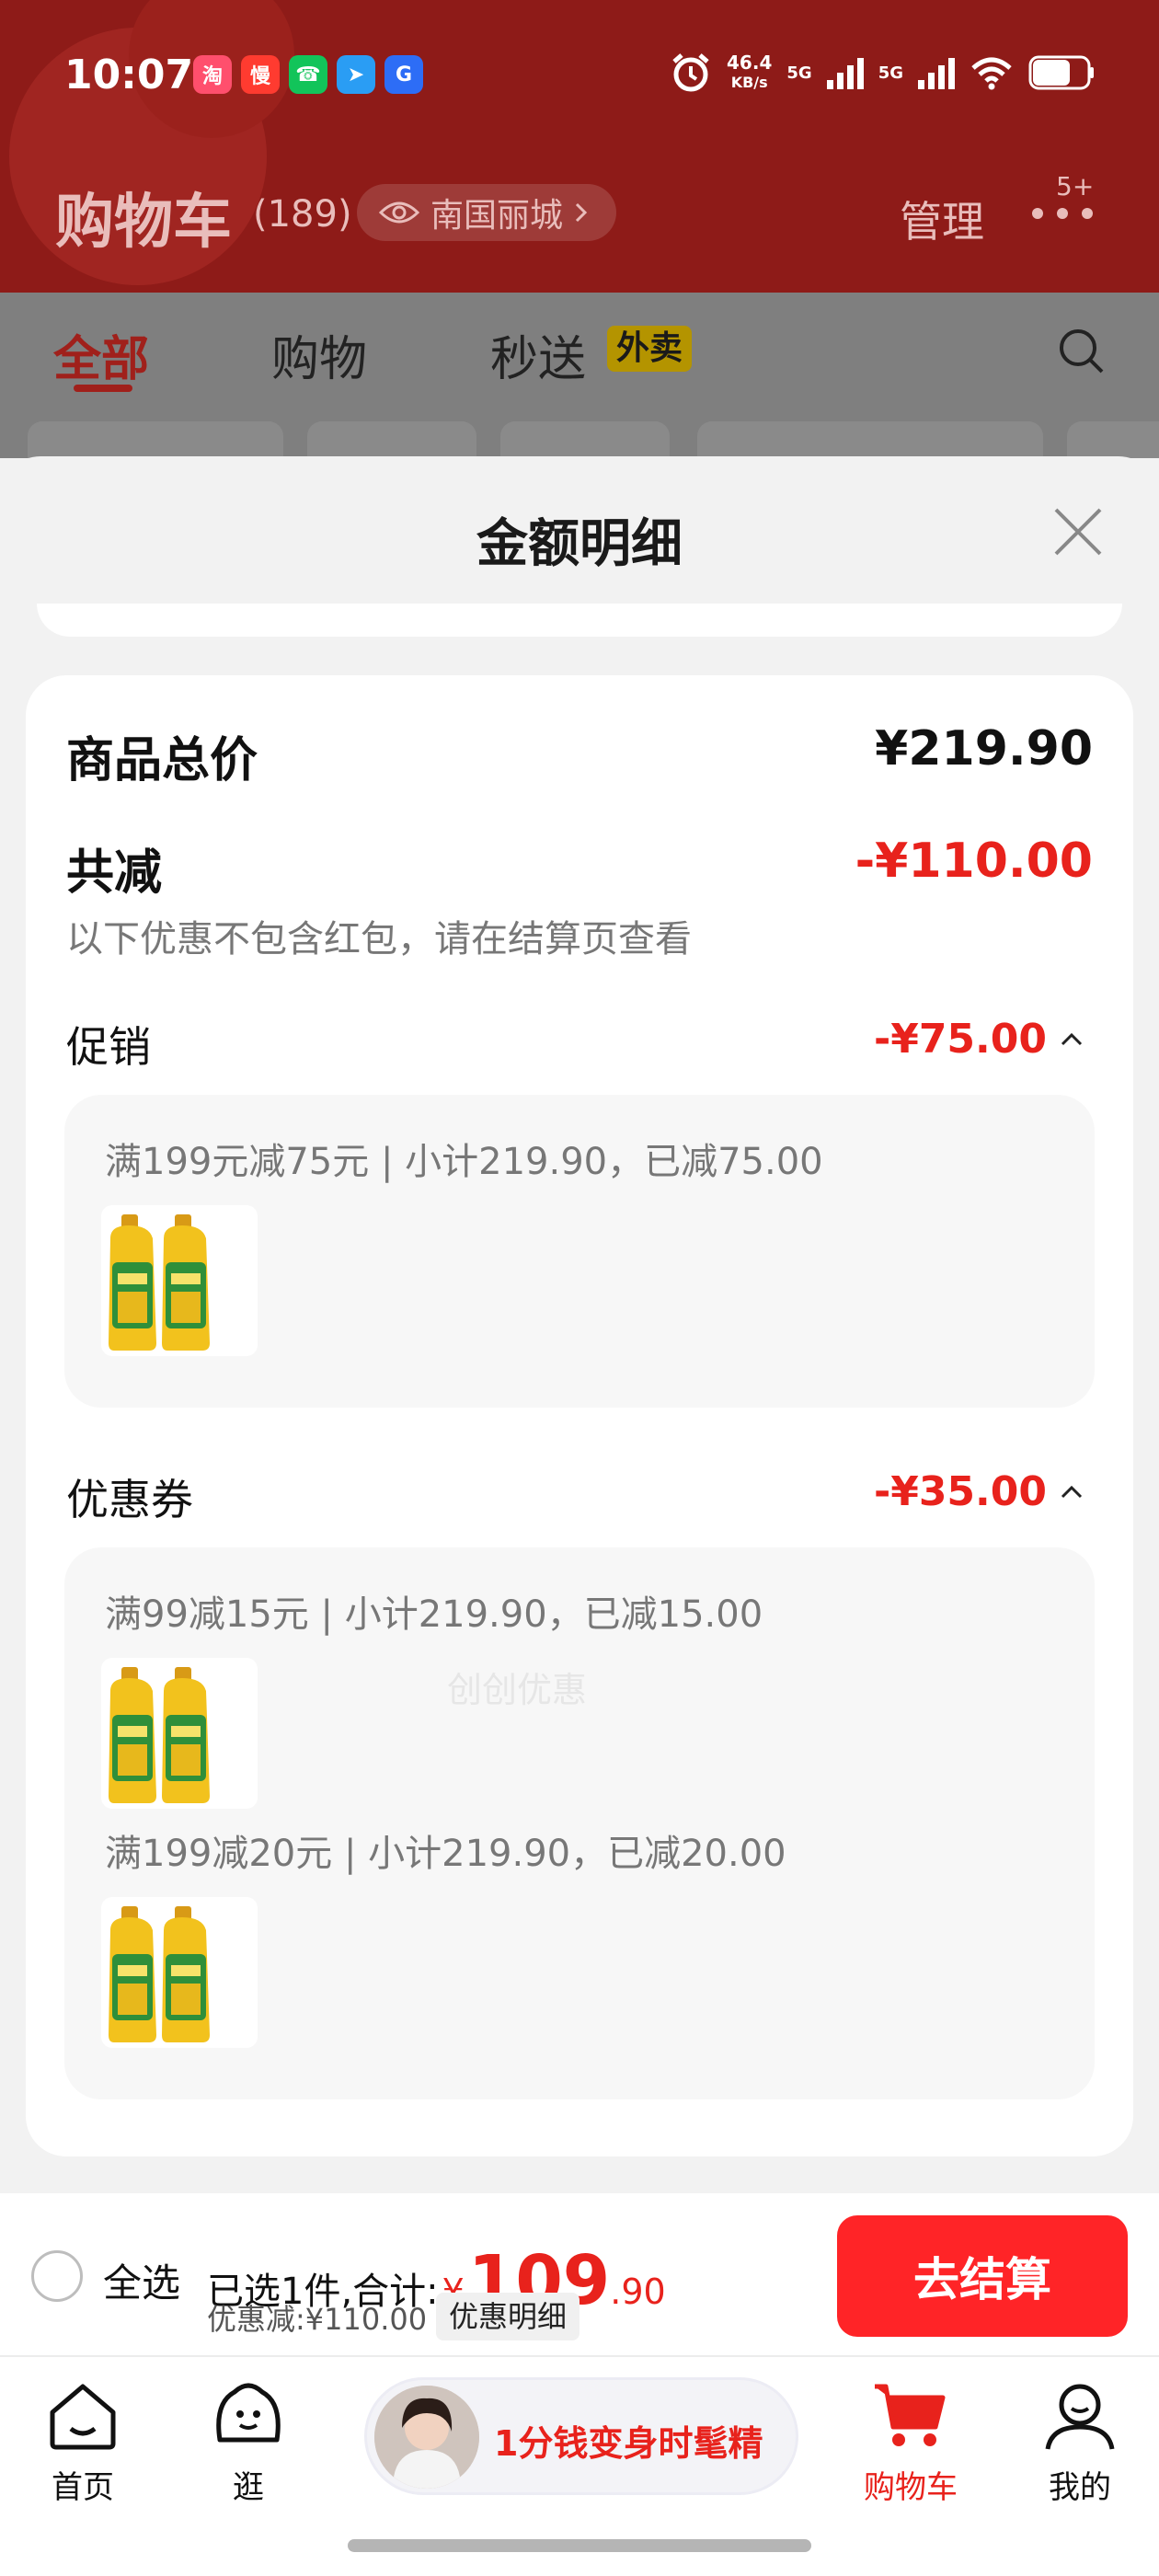  What do you see at coordinates (1062, 213) in the screenshot?
I see `more-dots-icon` at bounding box center [1062, 213].